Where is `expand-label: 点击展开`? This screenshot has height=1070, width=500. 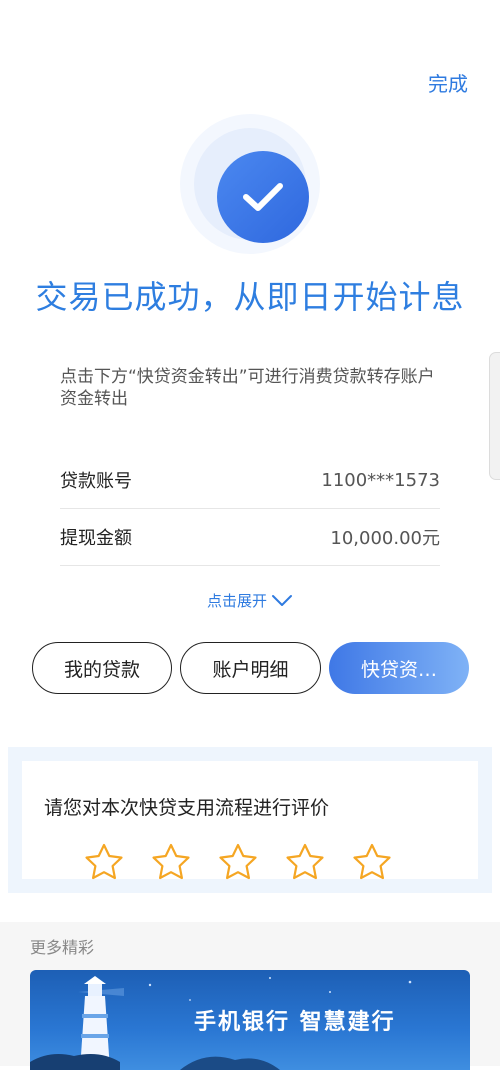 expand-label: 点击展开 is located at coordinates (236, 601).